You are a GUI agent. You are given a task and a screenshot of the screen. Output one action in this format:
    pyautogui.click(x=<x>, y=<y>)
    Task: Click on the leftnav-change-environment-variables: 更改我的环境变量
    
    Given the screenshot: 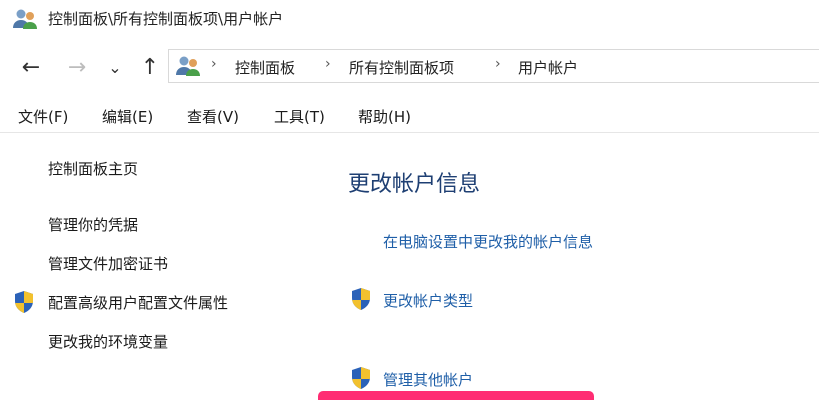 What is the action you would take?
    pyautogui.click(x=108, y=341)
    